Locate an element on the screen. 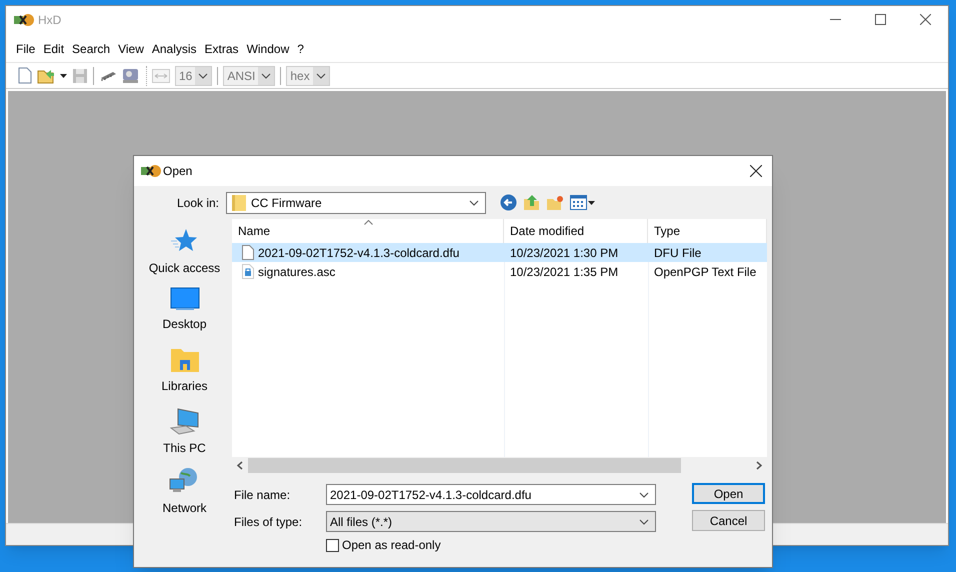  menu-item: ? is located at coordinates (300, 49).